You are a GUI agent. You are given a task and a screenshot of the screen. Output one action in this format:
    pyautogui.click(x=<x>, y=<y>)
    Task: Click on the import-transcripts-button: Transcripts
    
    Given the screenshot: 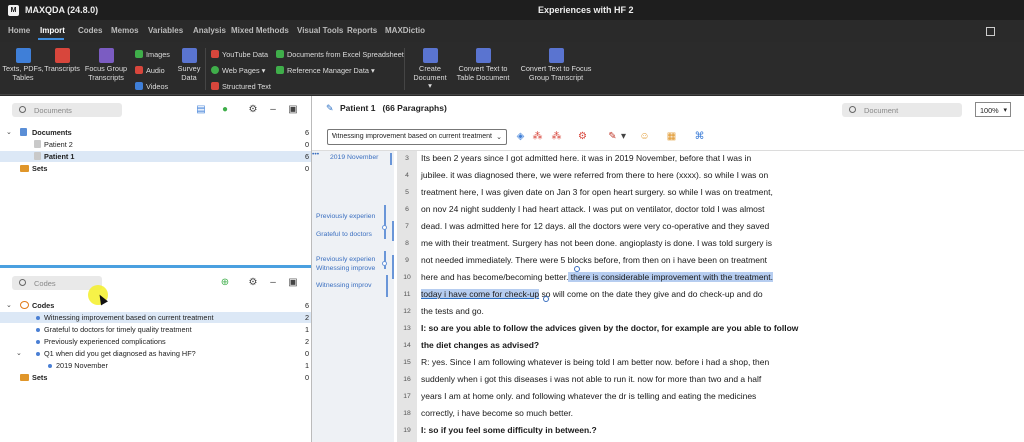 What is the action you would take?
    pyautogui.click(x=62, y=61)
    